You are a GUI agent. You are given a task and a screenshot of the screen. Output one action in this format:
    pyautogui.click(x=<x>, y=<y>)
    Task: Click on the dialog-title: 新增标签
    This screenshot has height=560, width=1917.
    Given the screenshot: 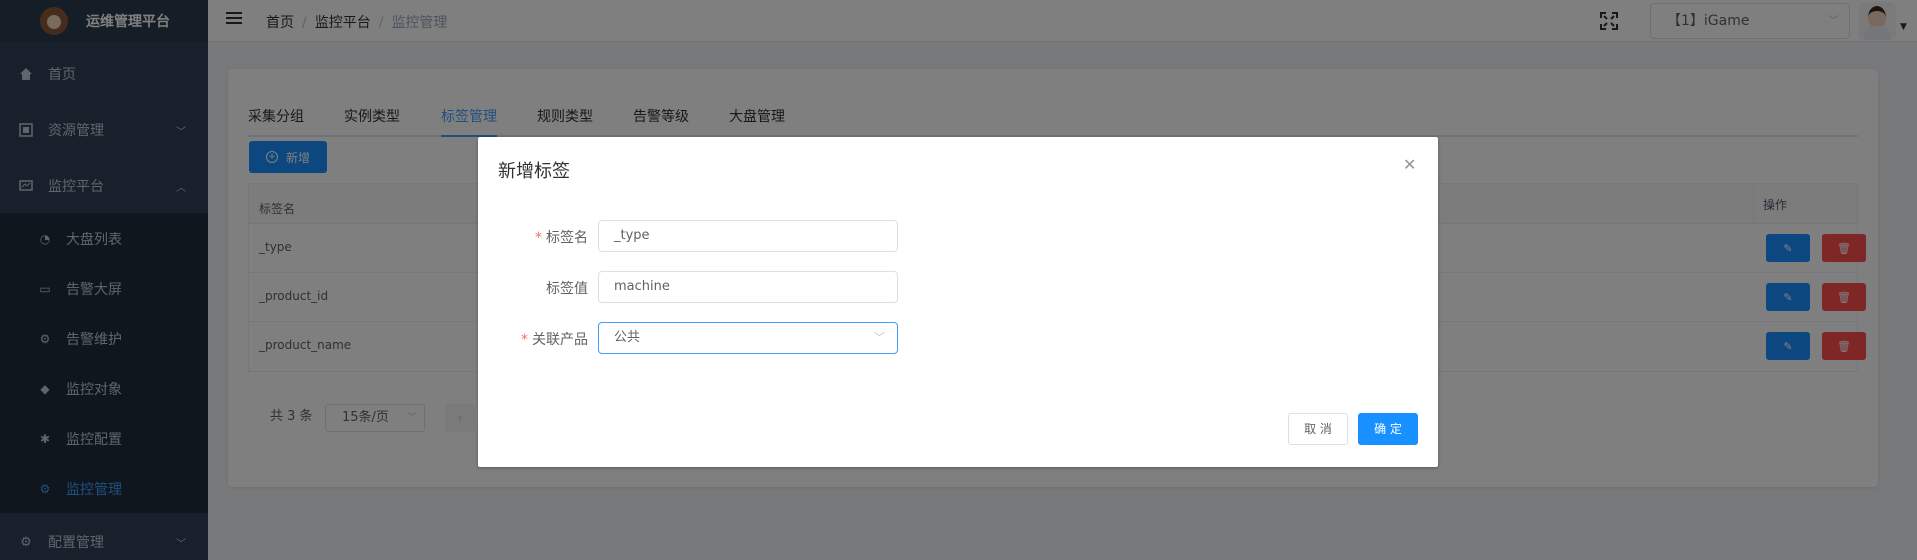 What is the action you would take?
    pyautogui.click(x=534, y=171)
    